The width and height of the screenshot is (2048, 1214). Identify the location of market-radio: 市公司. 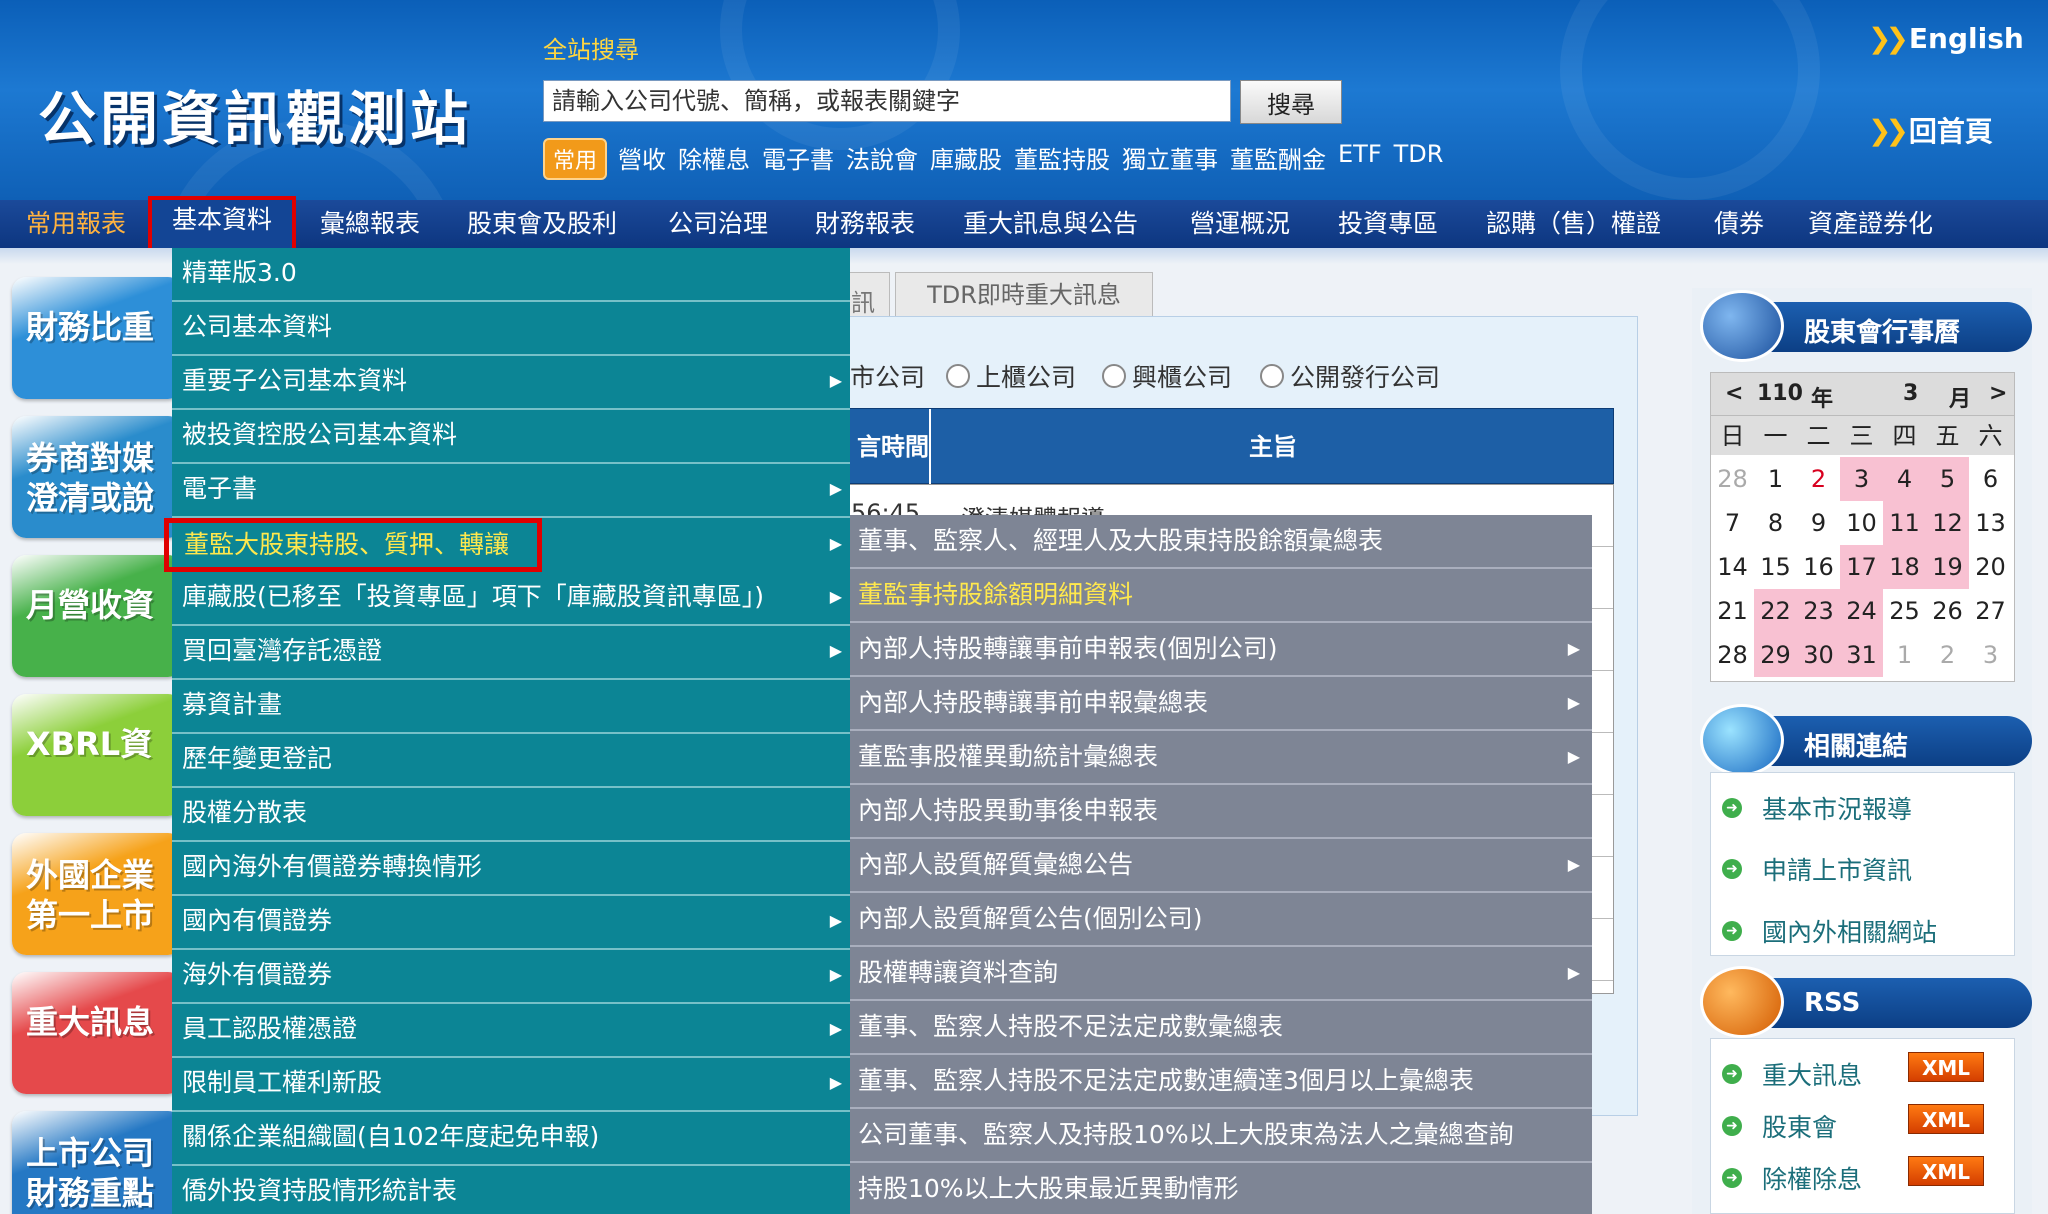
(887, 376).